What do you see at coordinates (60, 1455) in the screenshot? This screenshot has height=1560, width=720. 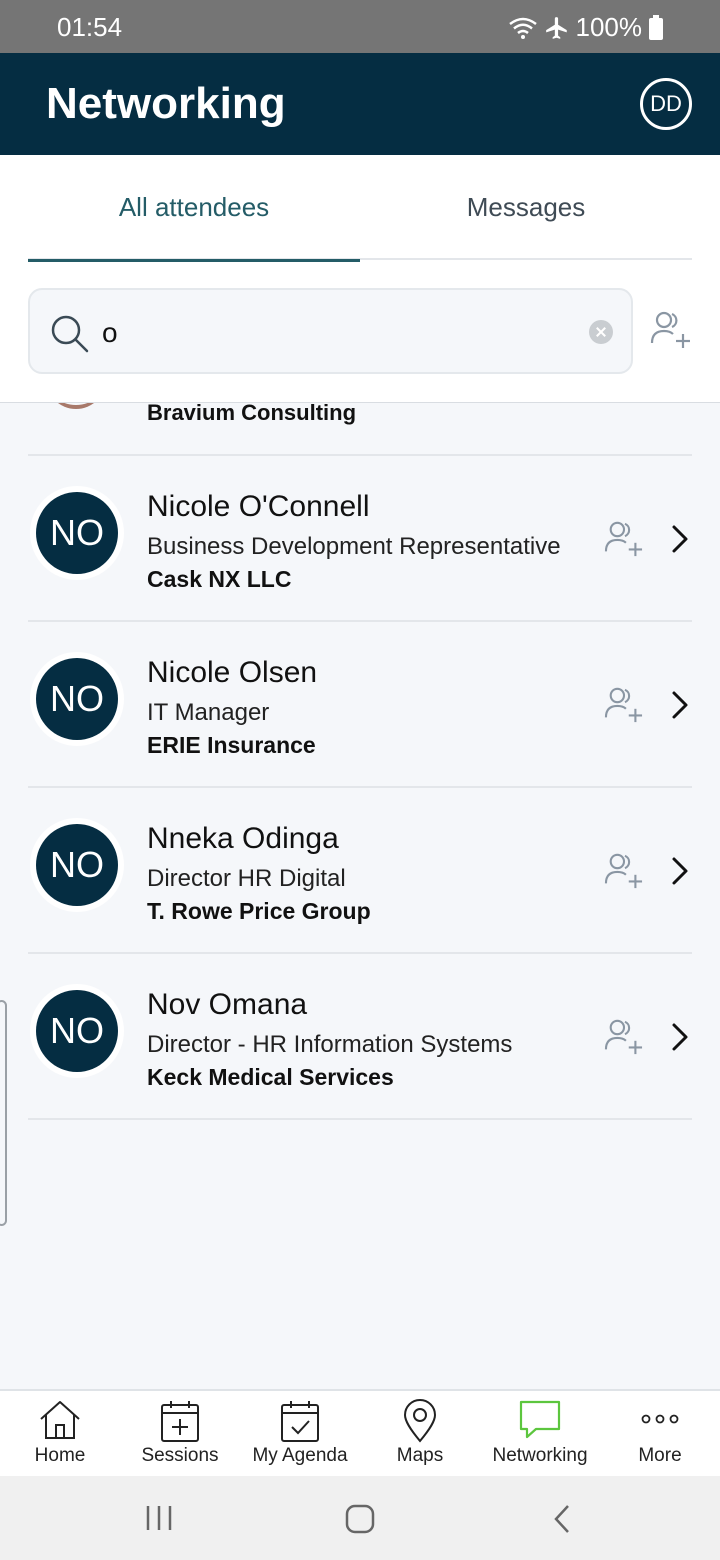 I see `nav-label: Home` at bounding box center [60, 1455].